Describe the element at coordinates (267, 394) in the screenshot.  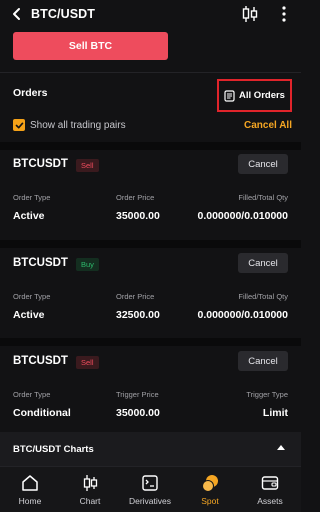
I see `trigger-type-label: Trigger Type` at that location.